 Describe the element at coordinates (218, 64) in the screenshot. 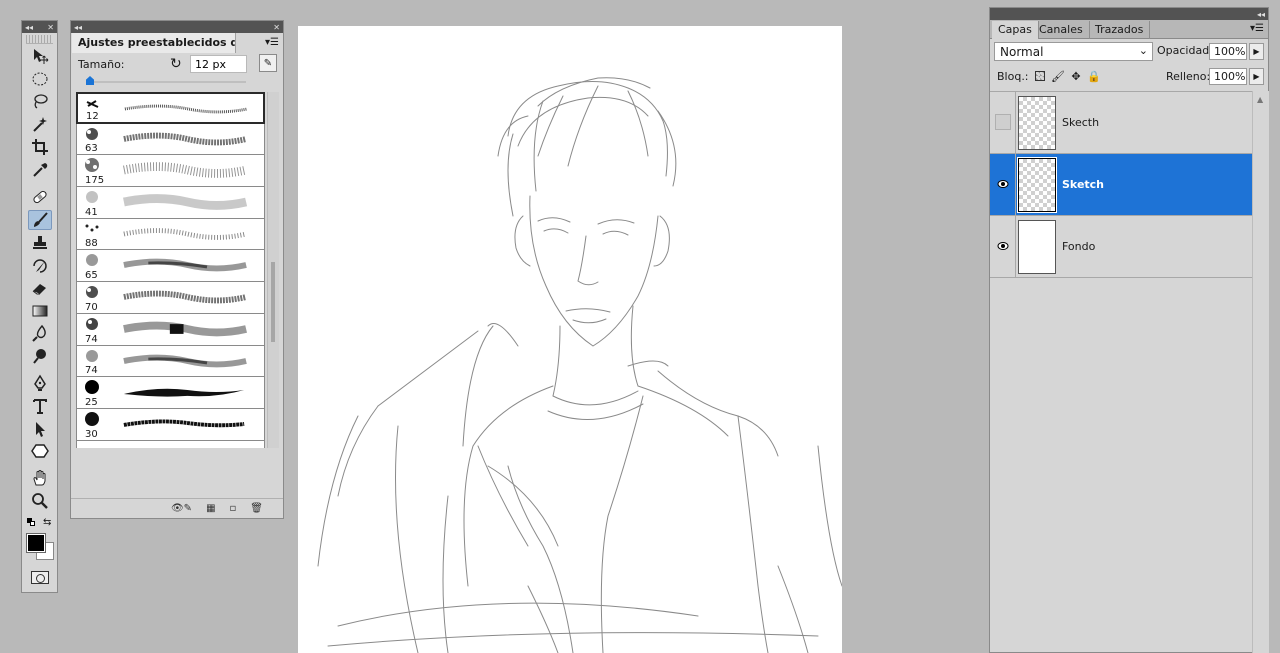

I see `size-input` at that location.